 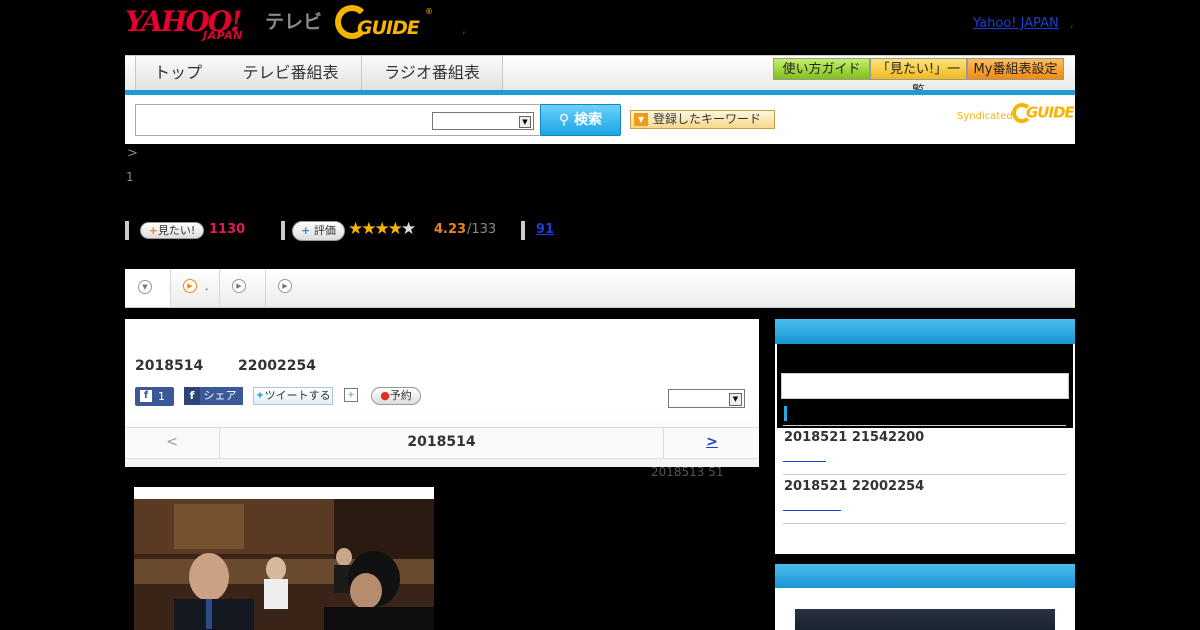 I want to click on subtab-2-label: ., so click(x=207, y=286).